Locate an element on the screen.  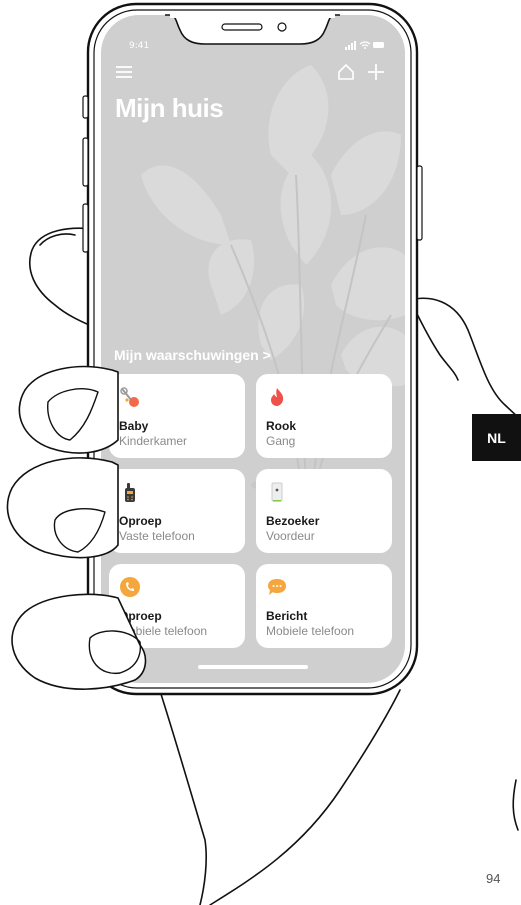
alert-card-mobile-call: Oproep Mobiele telefoon is located at coordinates (177, 606).